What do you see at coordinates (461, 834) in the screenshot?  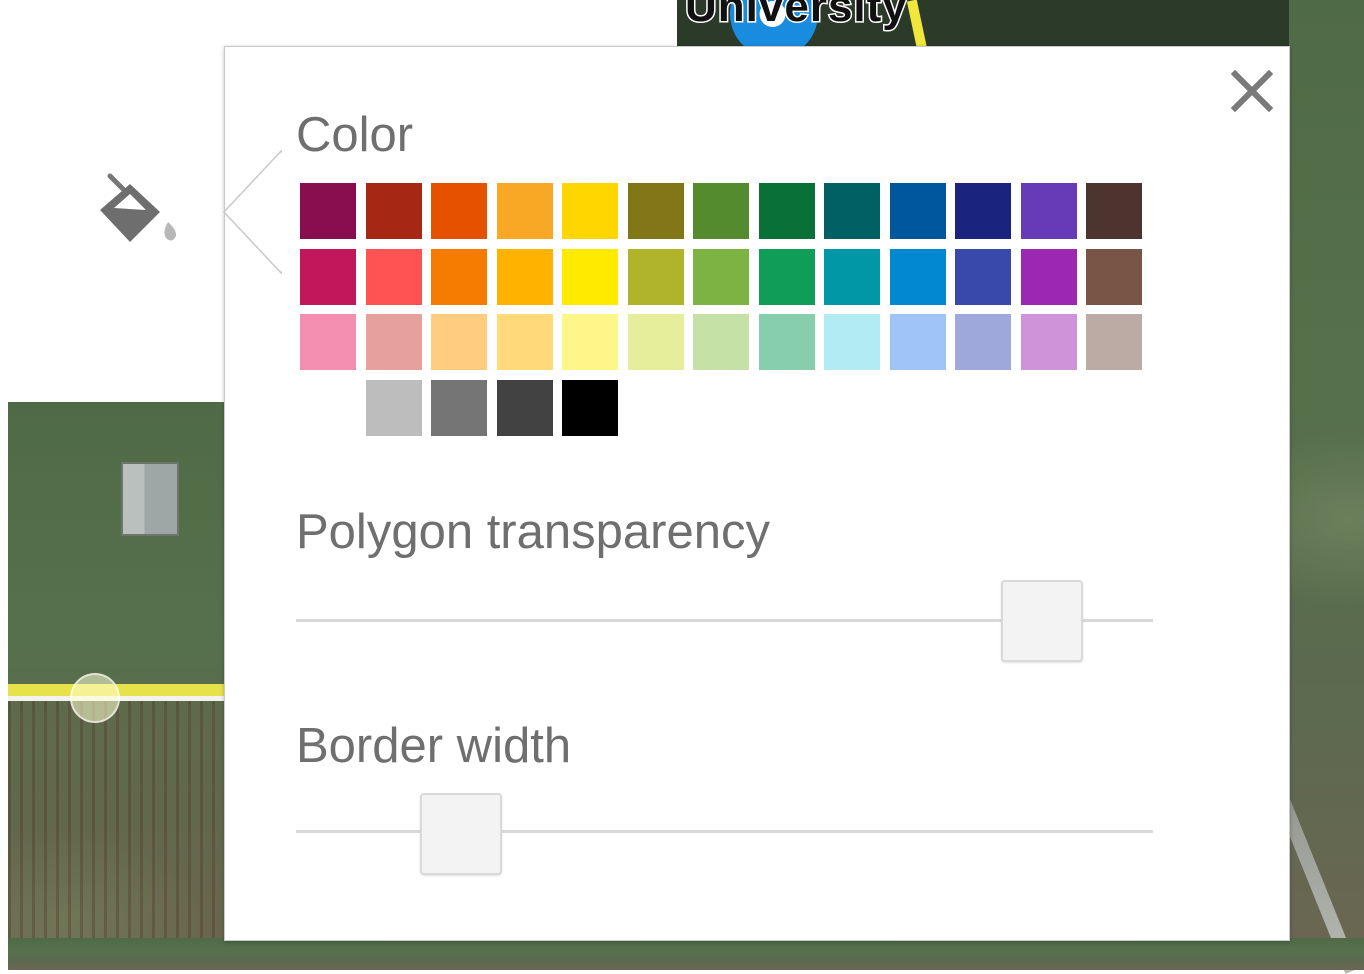 I see `border-width-slider-thumb` at bounding box center [461, 834].